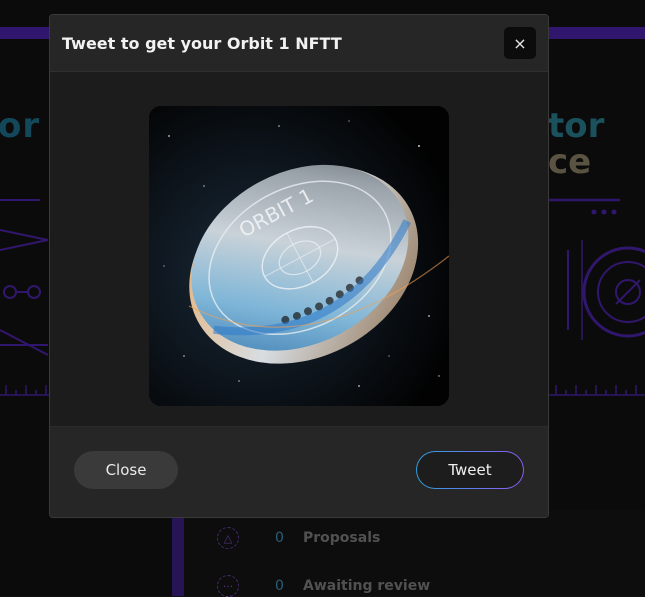  Describe the element at coordinates (576, 126) in the screenshot. I see `background-right-title-line1: tor` at that location.